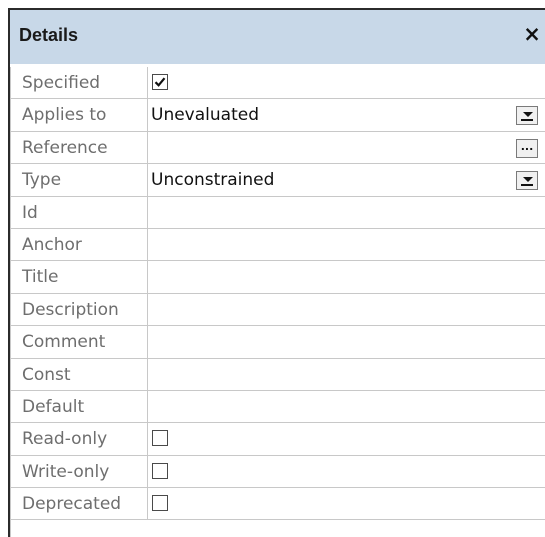 This screenshot has width=545, height=537. I want to click on default-value, so click(346, 406).